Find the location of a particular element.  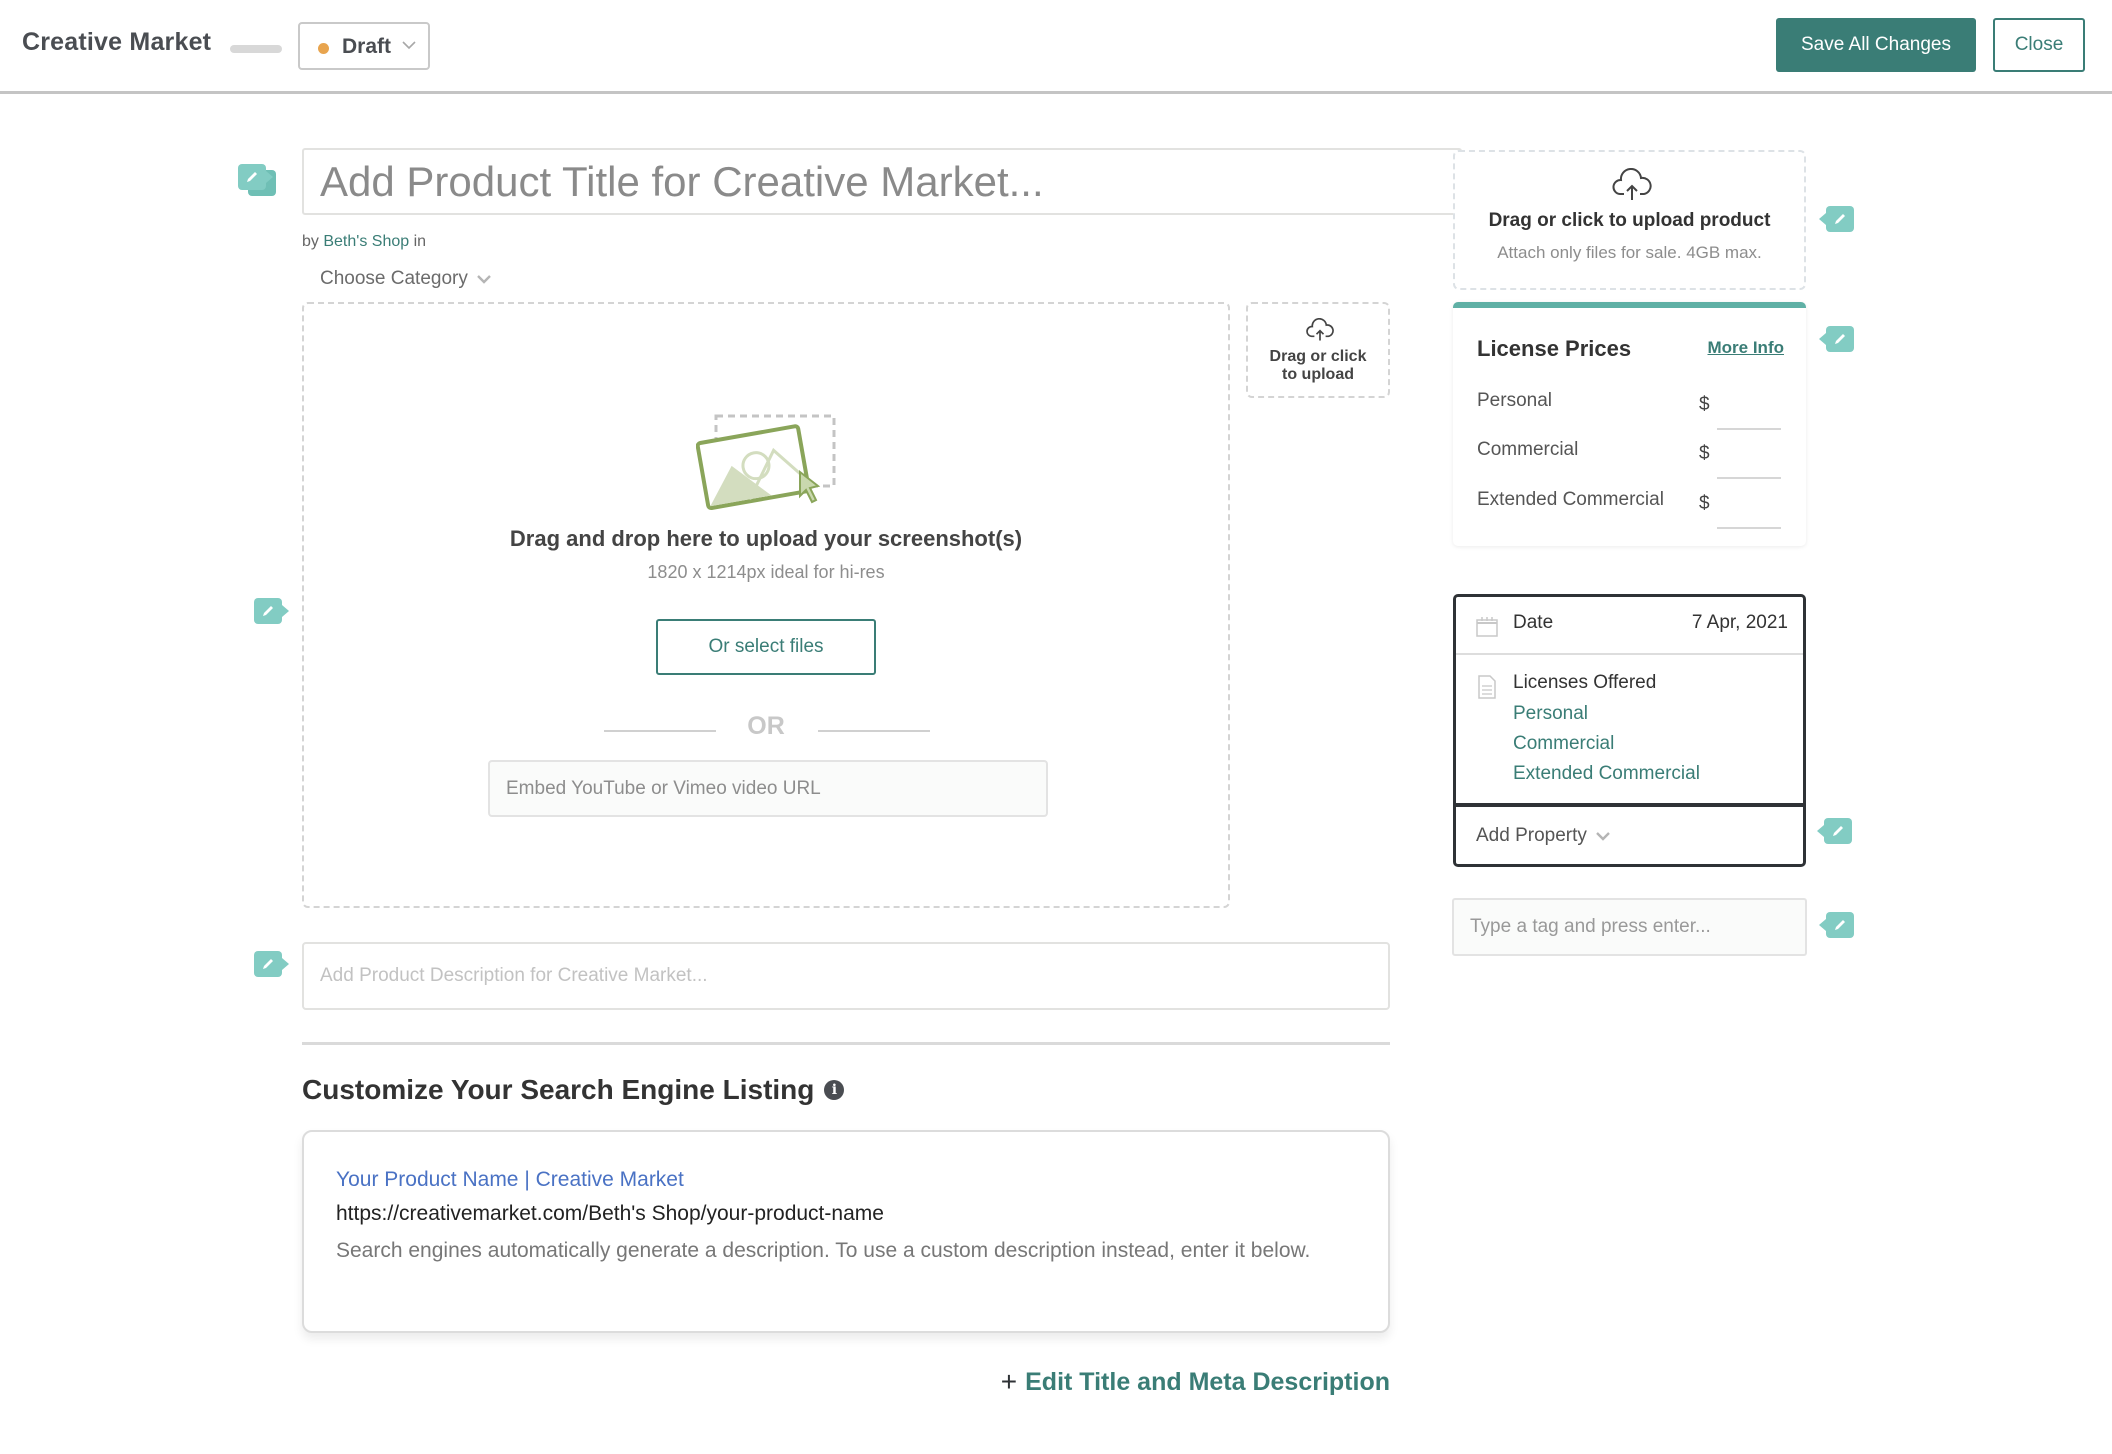

close-button: Close is located at coordinates (2039, 45).